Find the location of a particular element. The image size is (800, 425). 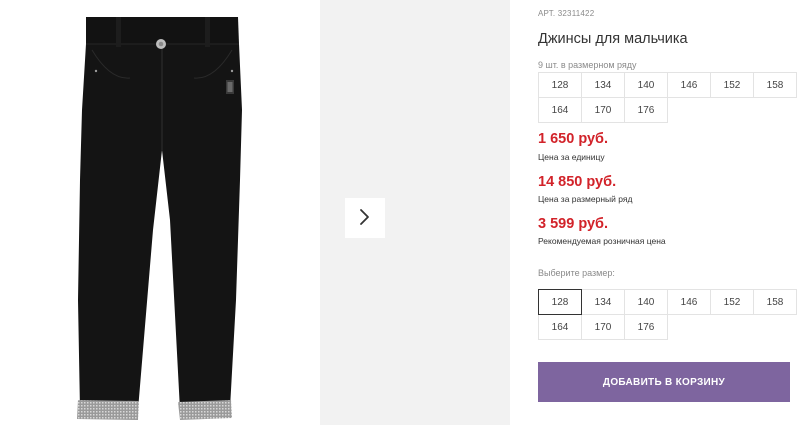

unit-price: 1 650 руб. is located at coordinates (573, 139).